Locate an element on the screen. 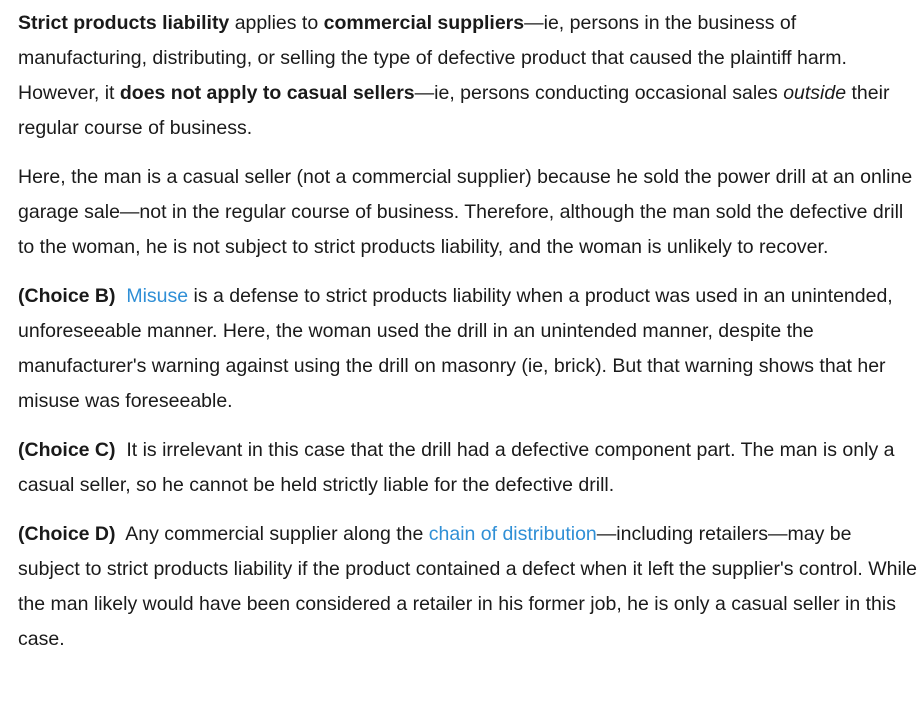  text-span: —ie, persons conducting occasional sales is located at coordinates (599, 93).